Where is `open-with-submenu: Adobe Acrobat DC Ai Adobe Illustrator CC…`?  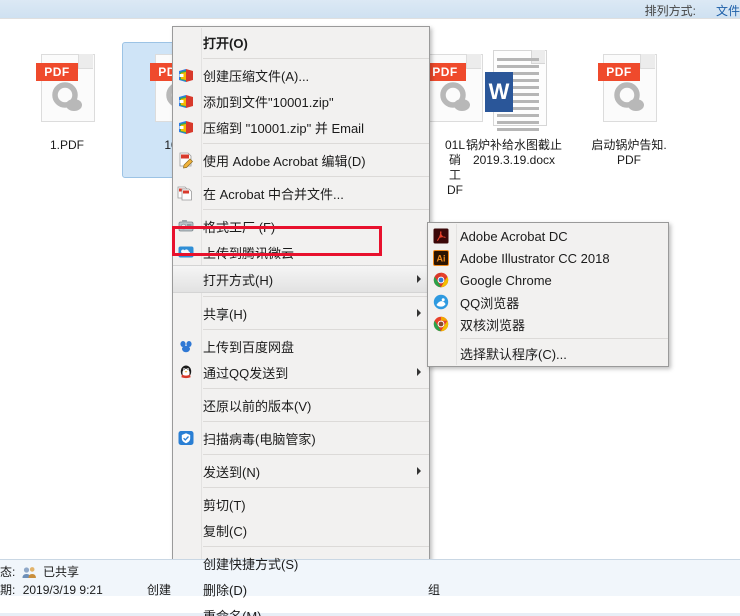 open-with-submenu: Adobe Acrobat DC Ai Adobe Illustrator CC… is located at coordinates (548, 294).